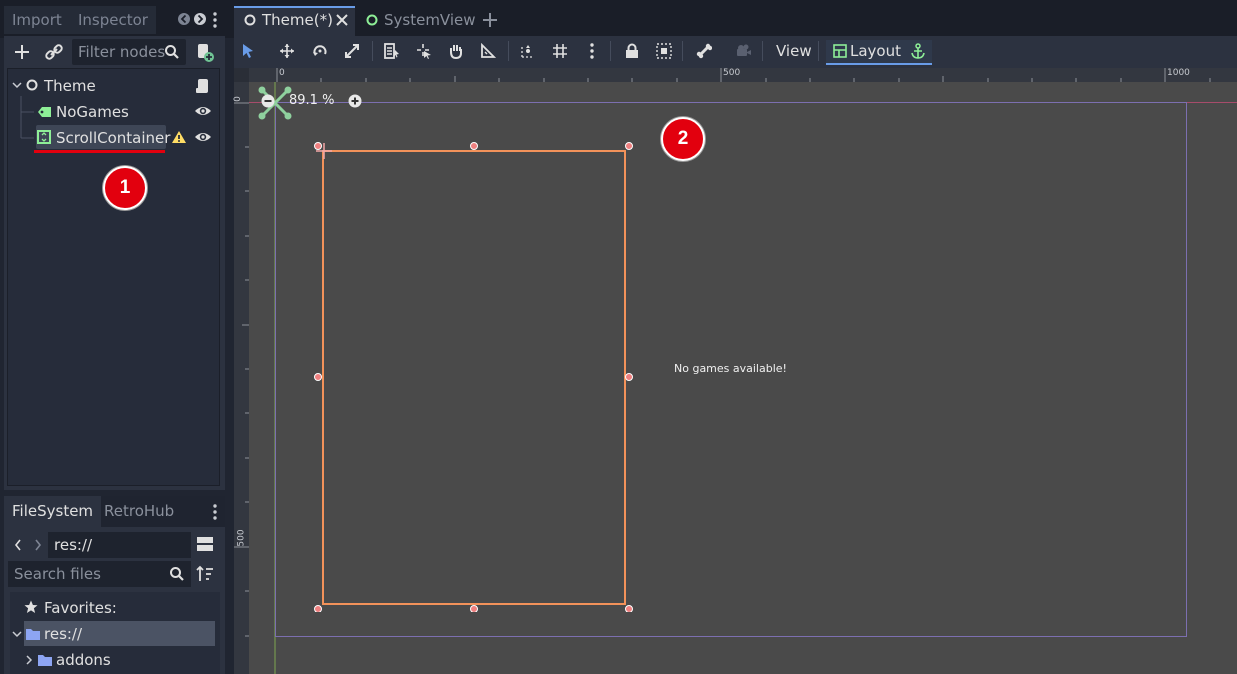 The height and width of the screenshot is (674, 1237). What do you see at coordinates (31, 607) in the screenshot?
I see `star-icon` at bounding box center [31, 607].